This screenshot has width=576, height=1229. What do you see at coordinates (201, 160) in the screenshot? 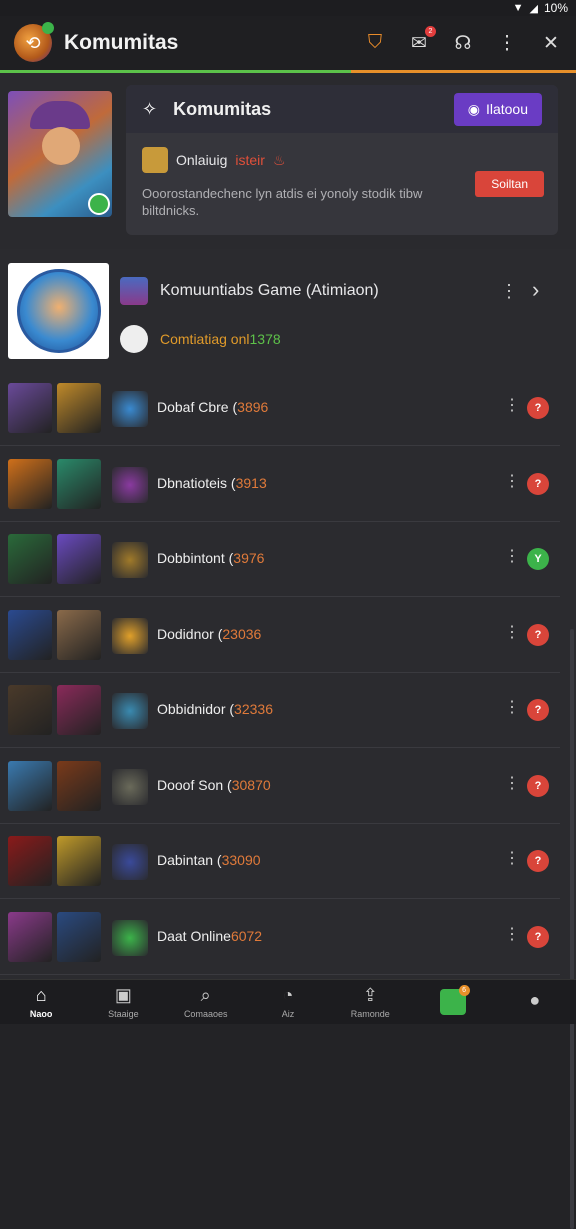
I see `online-label: Onlaiuig` at bounding box center [201, 160].